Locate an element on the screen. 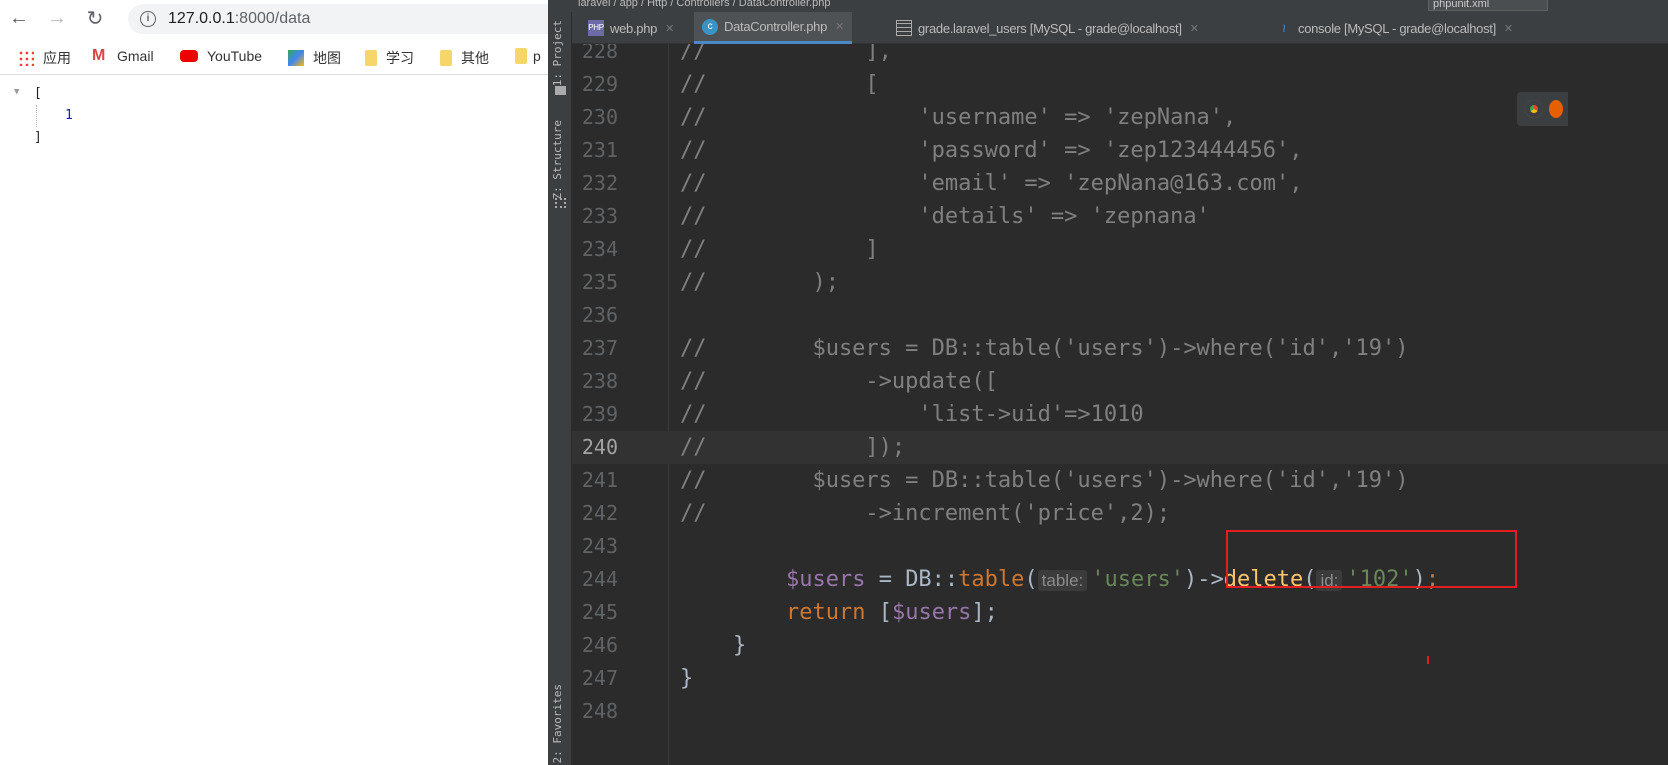 Image resolution: width=1668 pixels, height=765 pixels. browser-toolbar: ← → ↻ i 127.0.0.1:8000/data is located at coordinates (274, 18).